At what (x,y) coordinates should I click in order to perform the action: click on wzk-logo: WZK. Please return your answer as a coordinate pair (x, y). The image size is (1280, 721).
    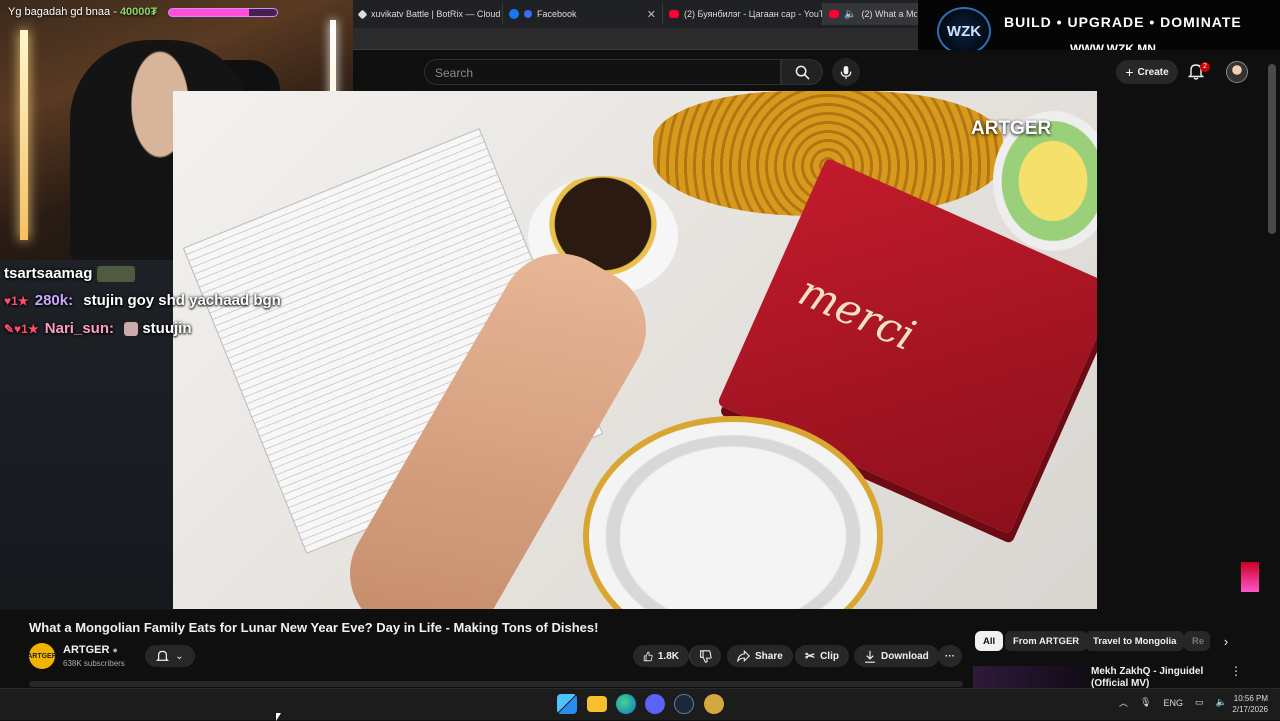
    Looking at the image, I should click on (964, 31).